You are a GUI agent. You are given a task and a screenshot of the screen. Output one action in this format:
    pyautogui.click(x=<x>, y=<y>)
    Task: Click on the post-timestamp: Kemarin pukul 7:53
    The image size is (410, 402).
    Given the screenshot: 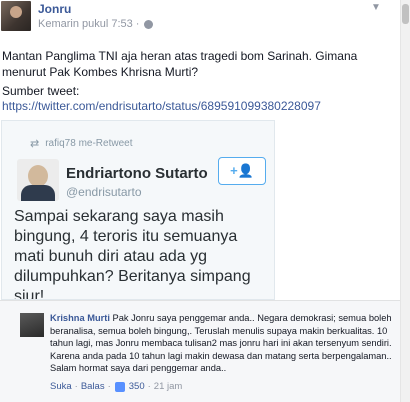 What is the action you would take?
    pyautogui.click(x=85, y=24)
    